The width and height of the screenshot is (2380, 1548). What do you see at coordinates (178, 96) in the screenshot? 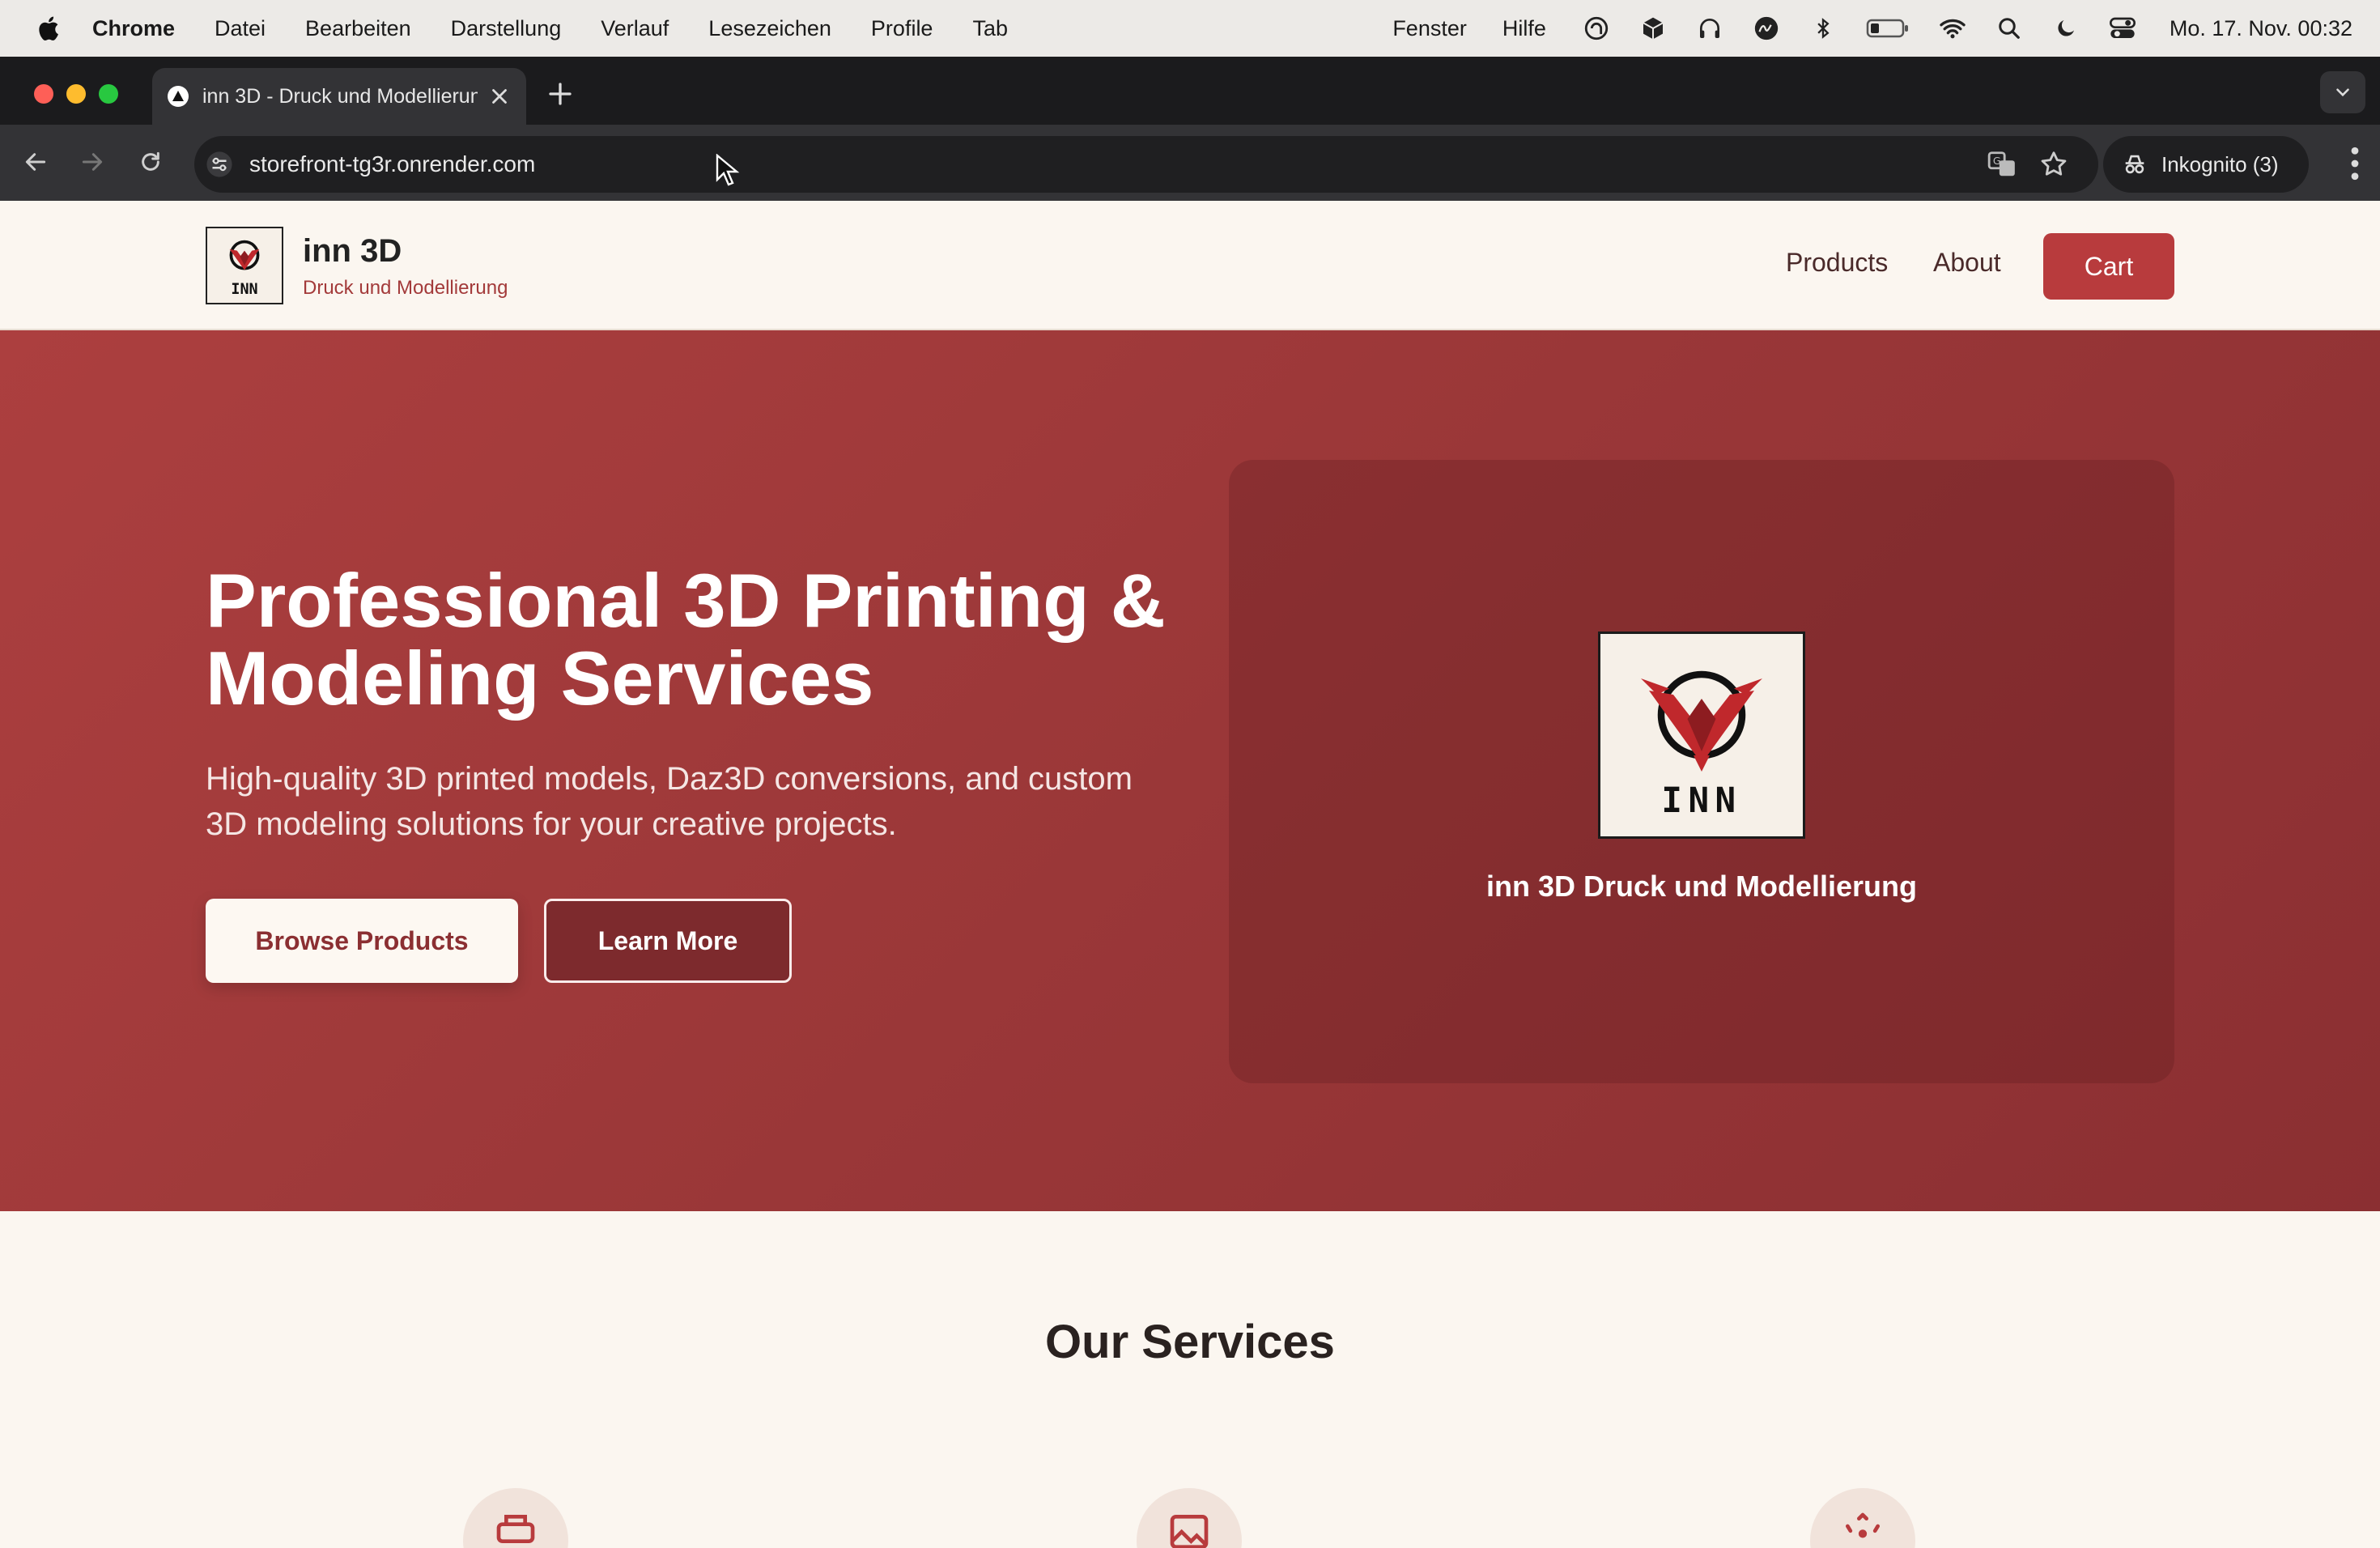
I see `triangle-favicon-icon` at bounding box center [178, 96].